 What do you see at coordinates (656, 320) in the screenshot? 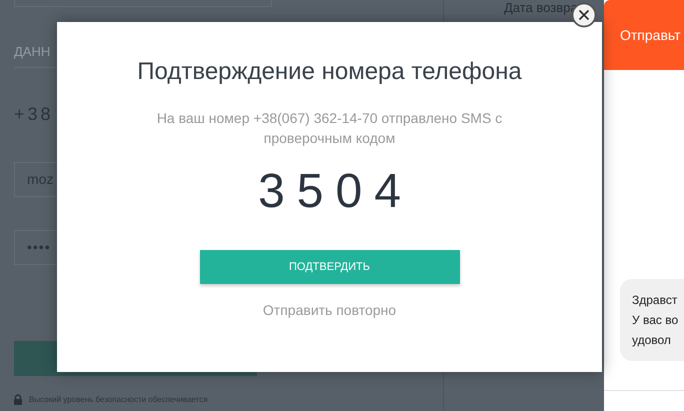
I see `chat-message-line: У вас во` at bounding box center [656, 320].